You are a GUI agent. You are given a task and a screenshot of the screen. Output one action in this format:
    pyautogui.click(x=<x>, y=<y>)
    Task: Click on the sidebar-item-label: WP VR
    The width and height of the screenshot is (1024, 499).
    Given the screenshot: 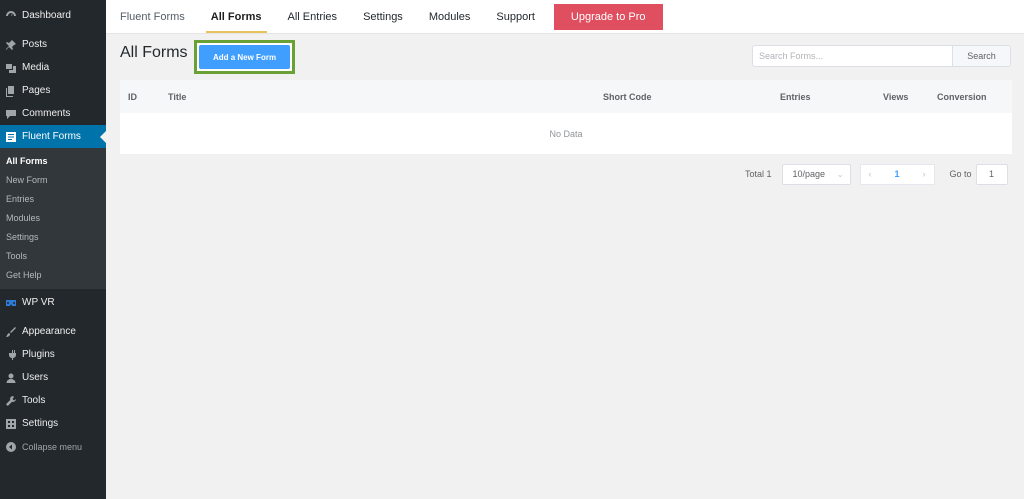 What is the action you would take?
    pyautogui.click(x=38, y=302)
    